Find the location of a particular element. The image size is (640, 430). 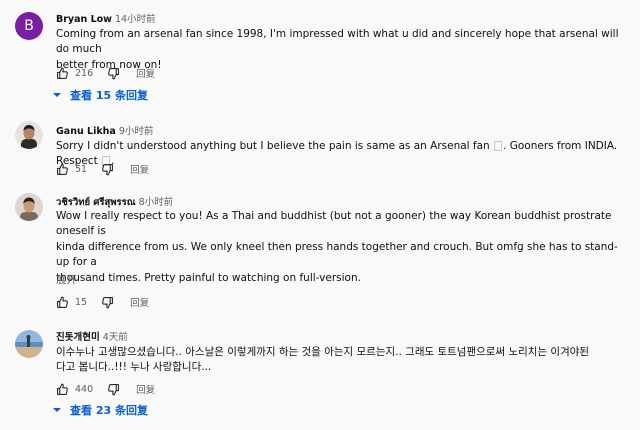

comment-actions: 51 回复 is located at coordinates (102, 169).